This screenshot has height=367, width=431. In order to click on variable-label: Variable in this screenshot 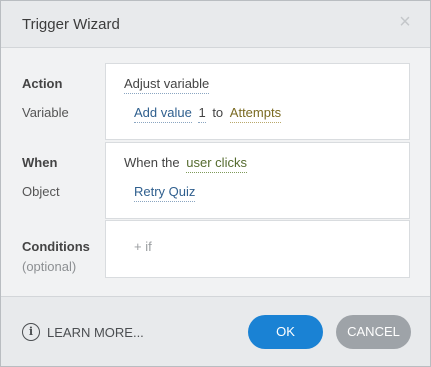, I will do `click(45, 112)`.